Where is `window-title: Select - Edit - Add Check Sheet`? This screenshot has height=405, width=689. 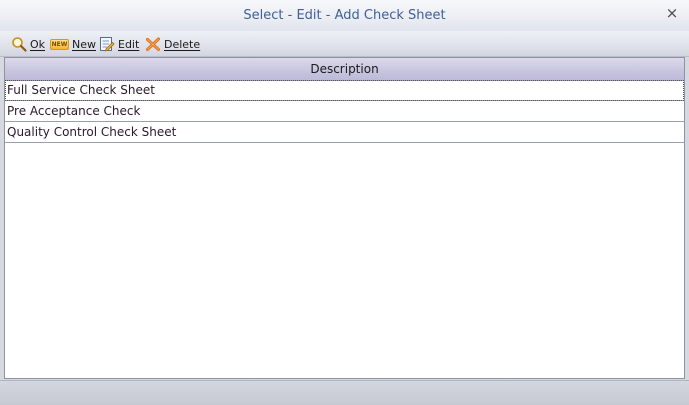
window-title: Select - Edit - Add Check Sheet is located at coordinates (344, 15).